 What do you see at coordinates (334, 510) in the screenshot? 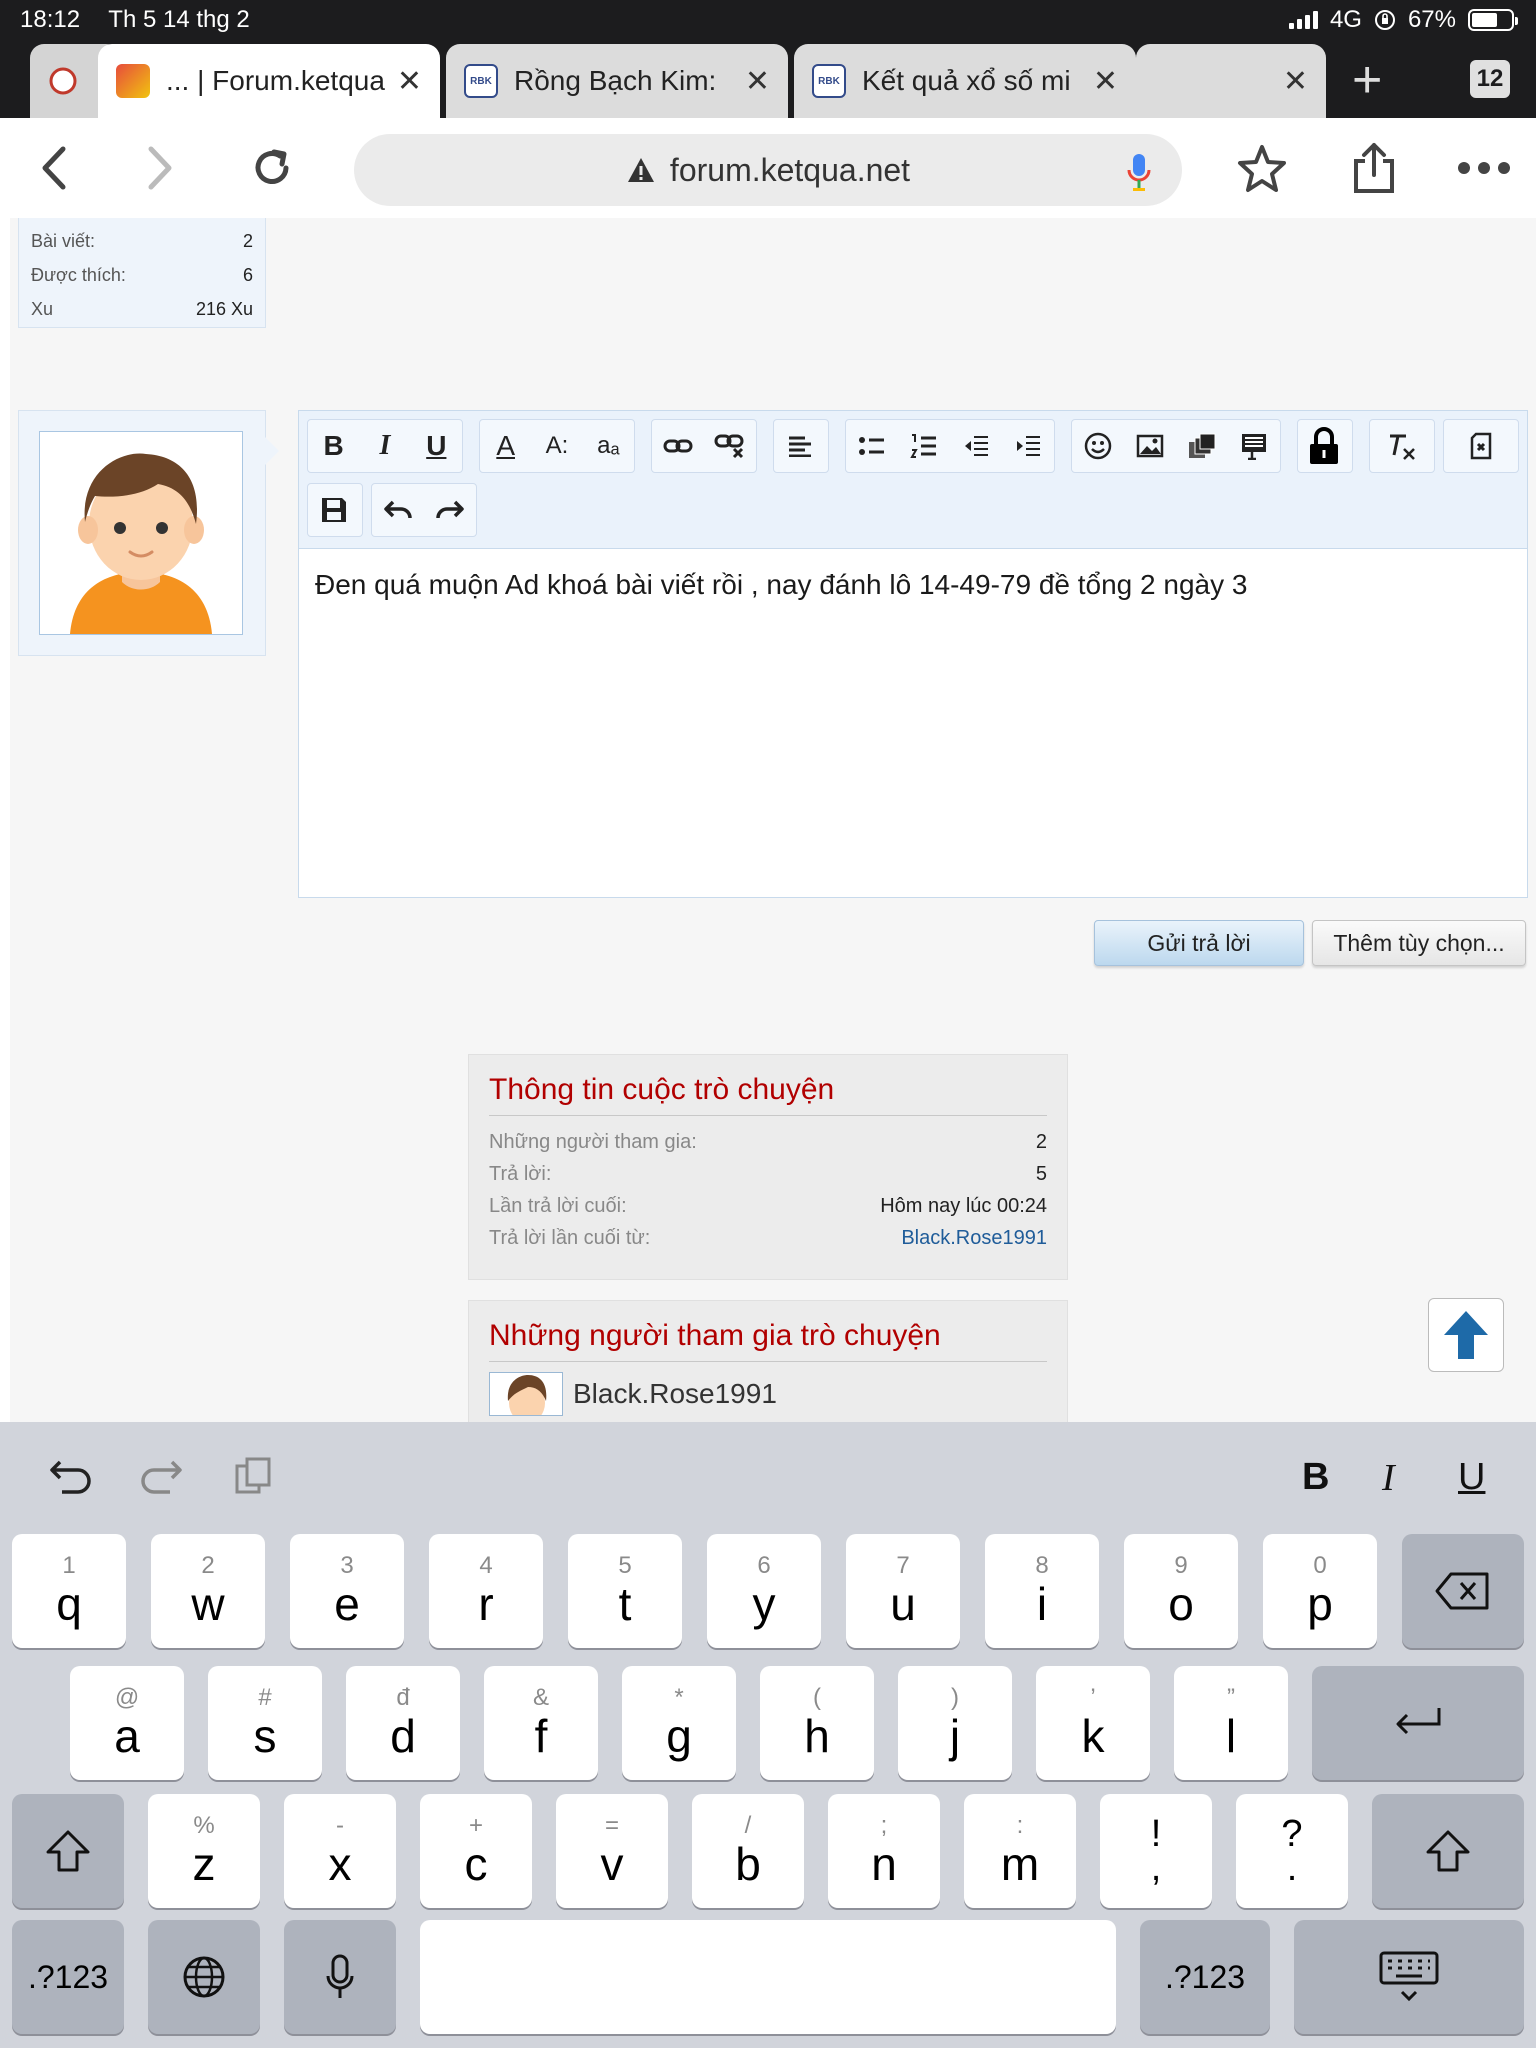
I see `save-draft-button` at bounding box center [334, 510].